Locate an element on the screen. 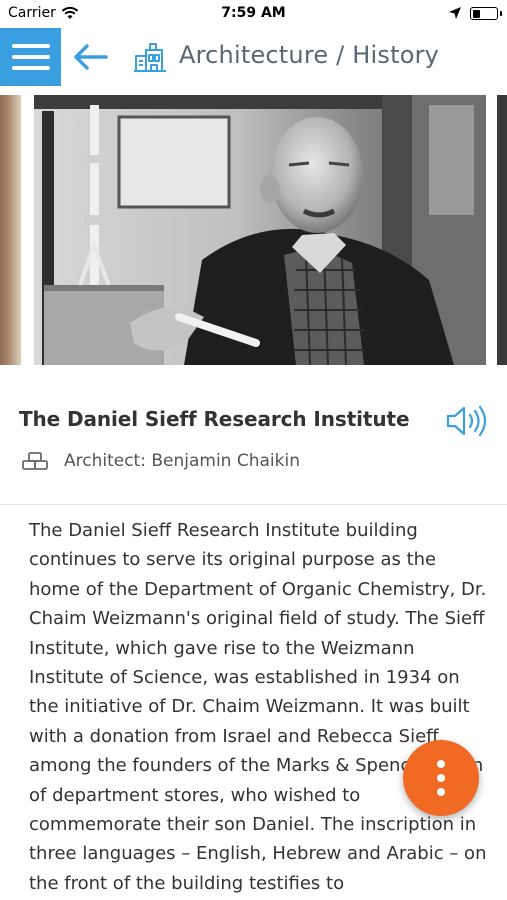  back-arrow-icon is located at coordinates (91, 57).